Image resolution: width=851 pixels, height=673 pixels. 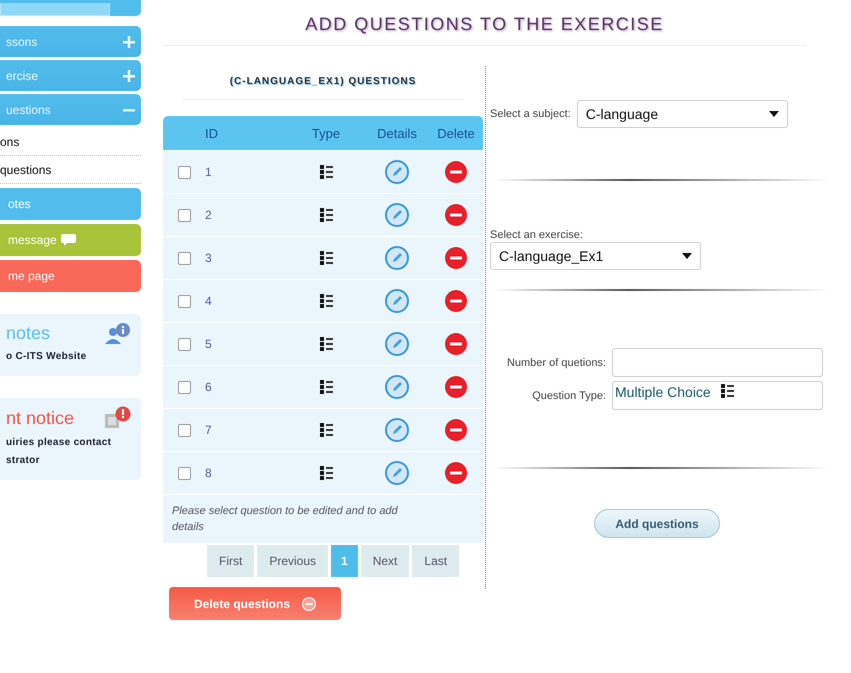 I want to click on pagination-button: Last, so click(x=436, y=561).